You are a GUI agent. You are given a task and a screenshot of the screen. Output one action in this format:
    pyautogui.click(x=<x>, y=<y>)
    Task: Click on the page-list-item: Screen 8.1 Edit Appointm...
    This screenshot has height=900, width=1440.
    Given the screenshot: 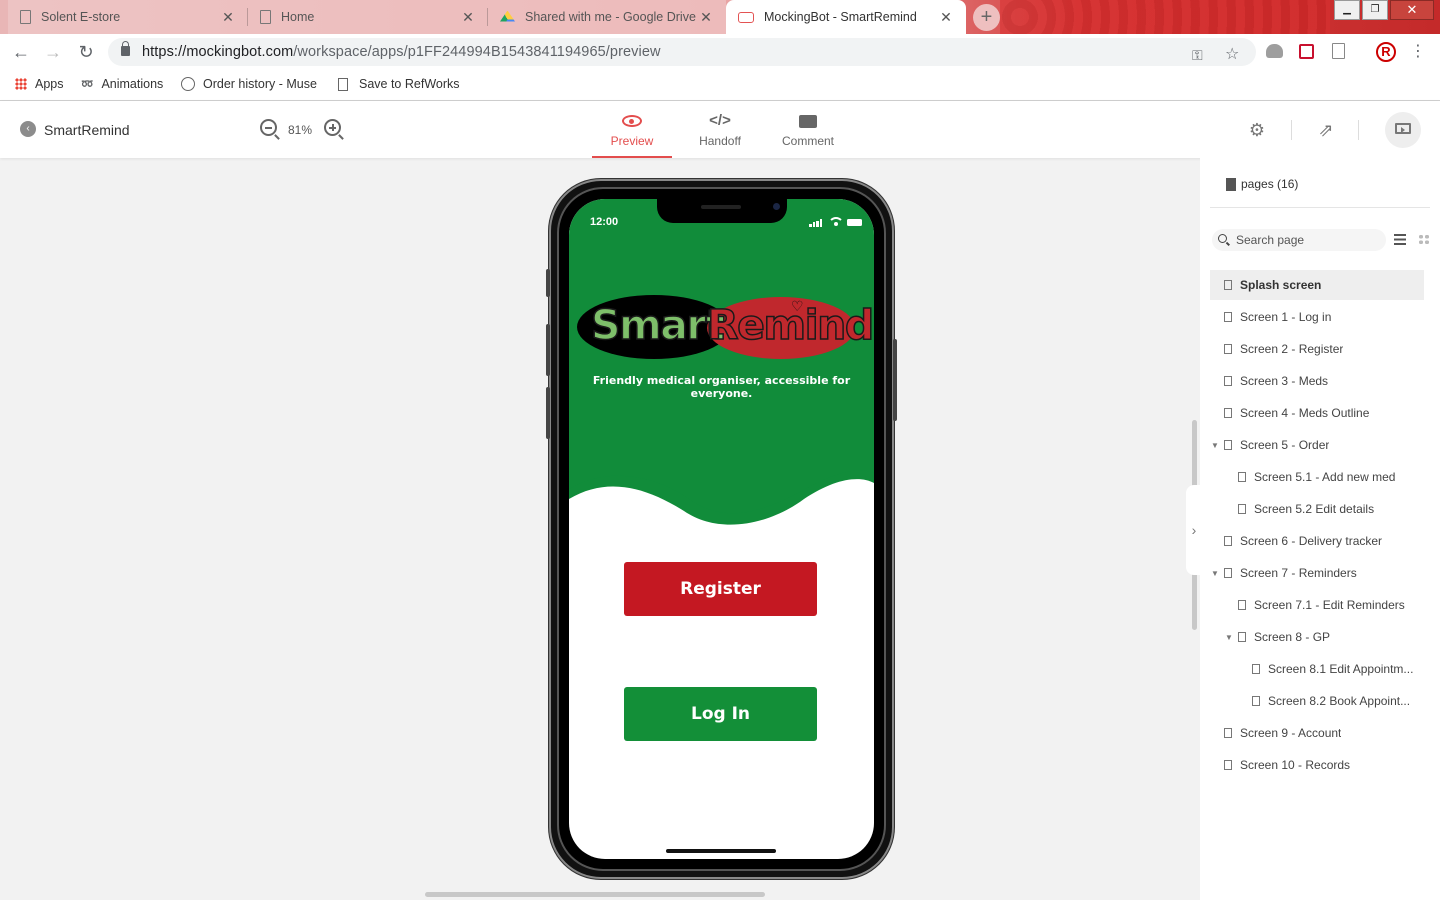 What is the action you would take?
    pyautogui.click(x=1317, y=669)
    